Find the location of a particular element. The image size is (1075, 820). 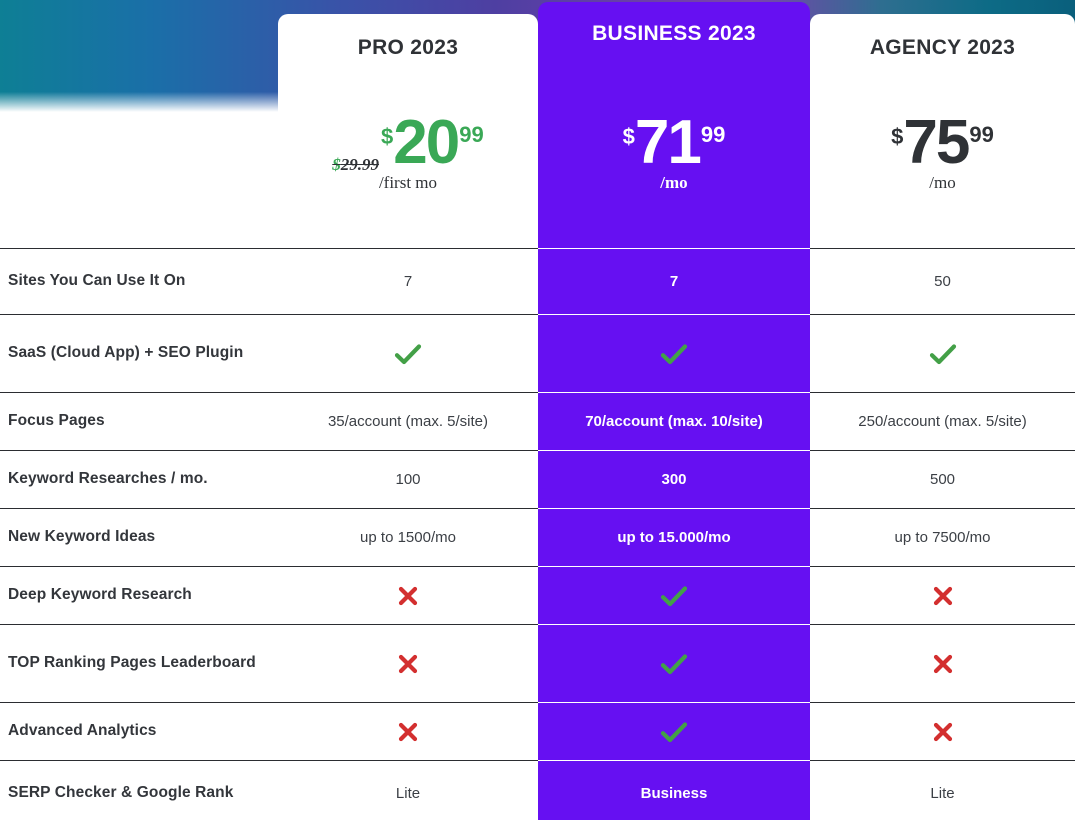

cell-pro: Lite is located at coordinates (408, 790).